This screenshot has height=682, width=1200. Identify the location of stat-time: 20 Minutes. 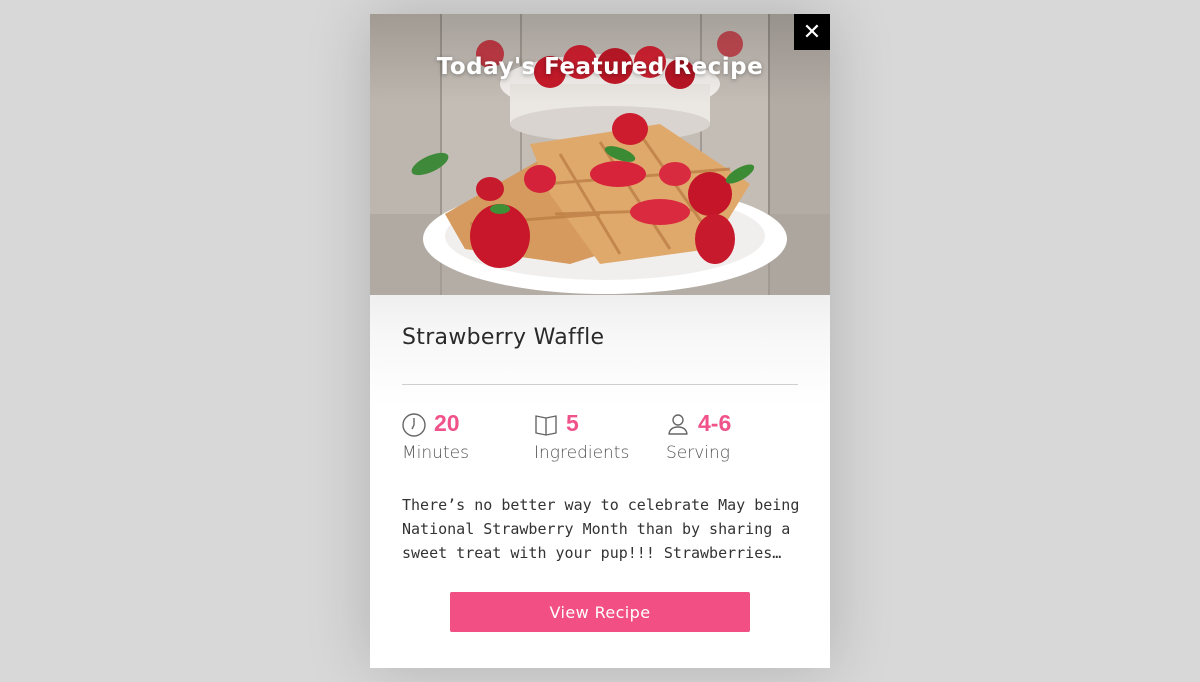
(468, 441).